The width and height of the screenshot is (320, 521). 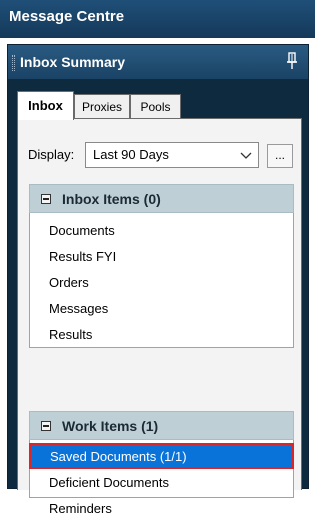 What do you see at coordinates (161, 198) in the screenshot?
I see `inbox-items-group-header: Inbox Items (0)` at bounding box center [161, 198].